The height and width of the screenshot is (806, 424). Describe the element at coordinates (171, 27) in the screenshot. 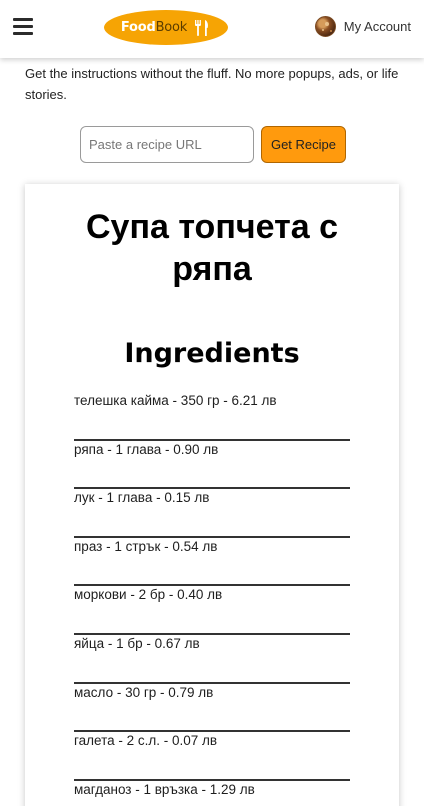

I see `logo-book-text: Book` at that location.